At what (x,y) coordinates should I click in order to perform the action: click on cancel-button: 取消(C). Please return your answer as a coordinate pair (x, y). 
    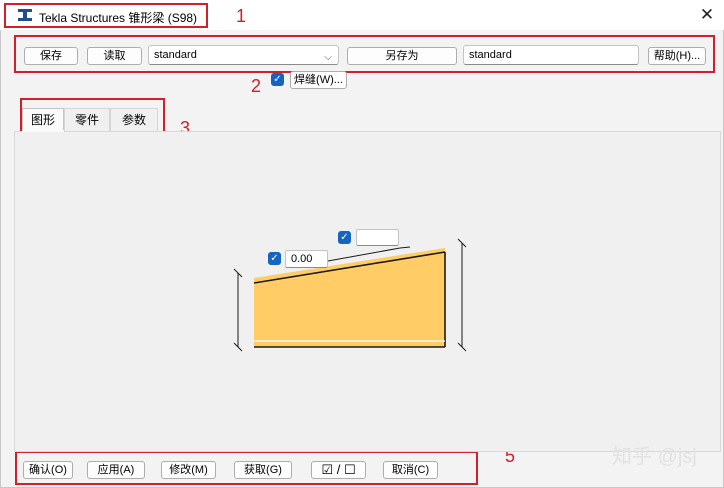
    Looking at the image, I should click on (410, 470).